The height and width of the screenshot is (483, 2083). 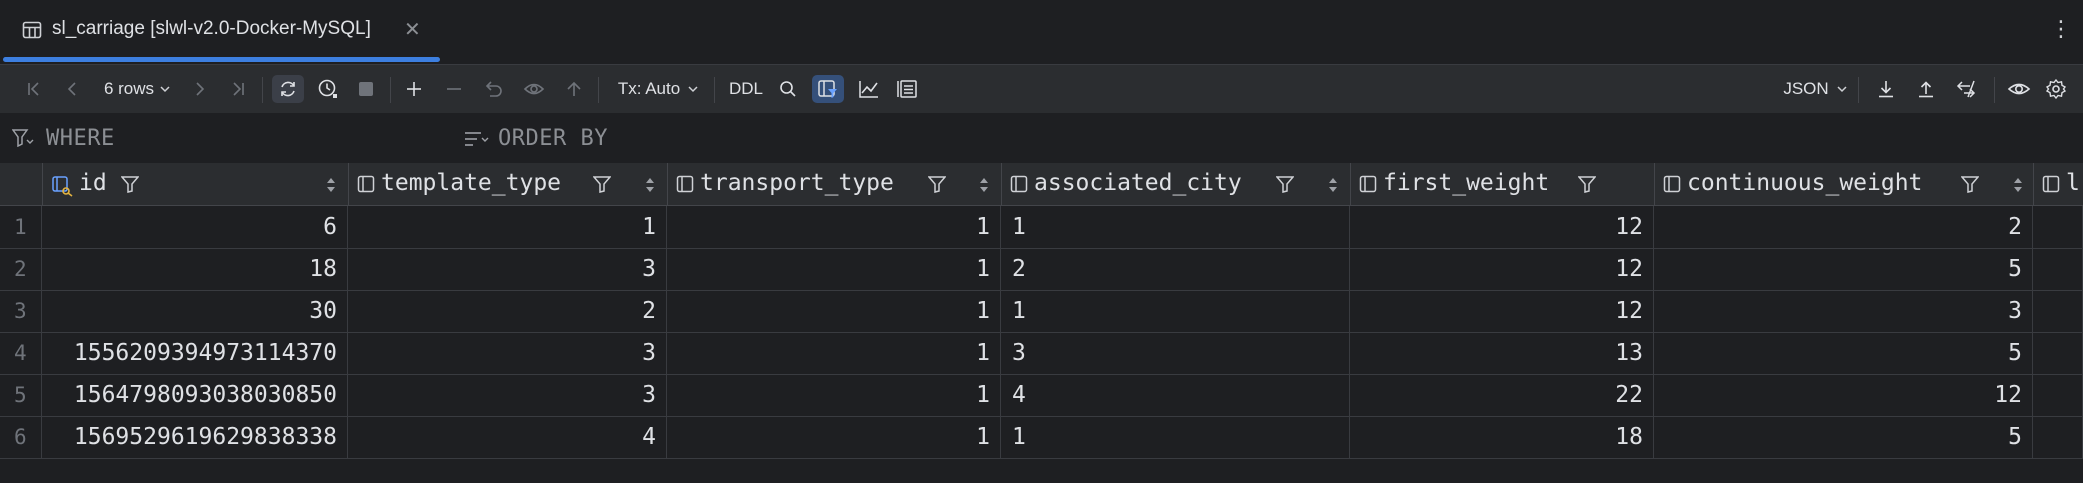 What do you see at coordinates (828, 89) in the screenshot?
I see `filter-toggle-icon` at bounding box center [828, 89].